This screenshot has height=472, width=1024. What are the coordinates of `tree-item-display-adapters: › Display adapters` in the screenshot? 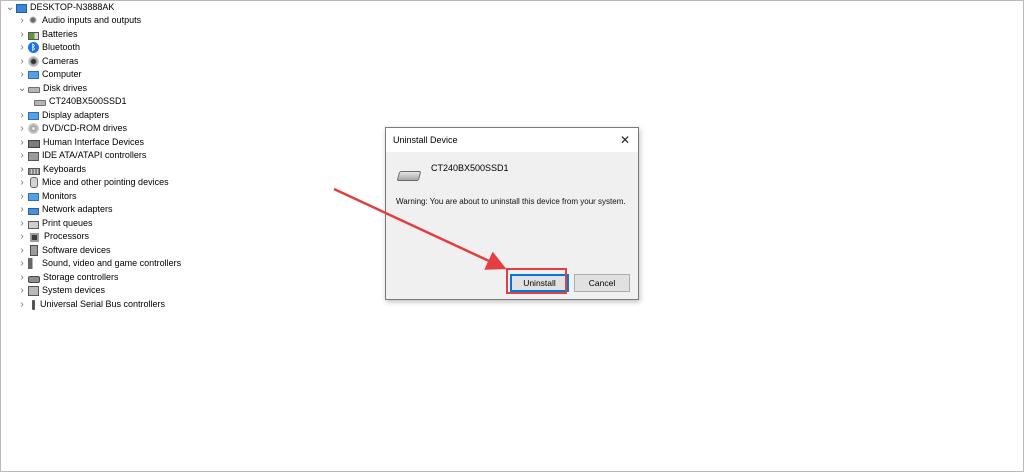 It's located at (63, 115).